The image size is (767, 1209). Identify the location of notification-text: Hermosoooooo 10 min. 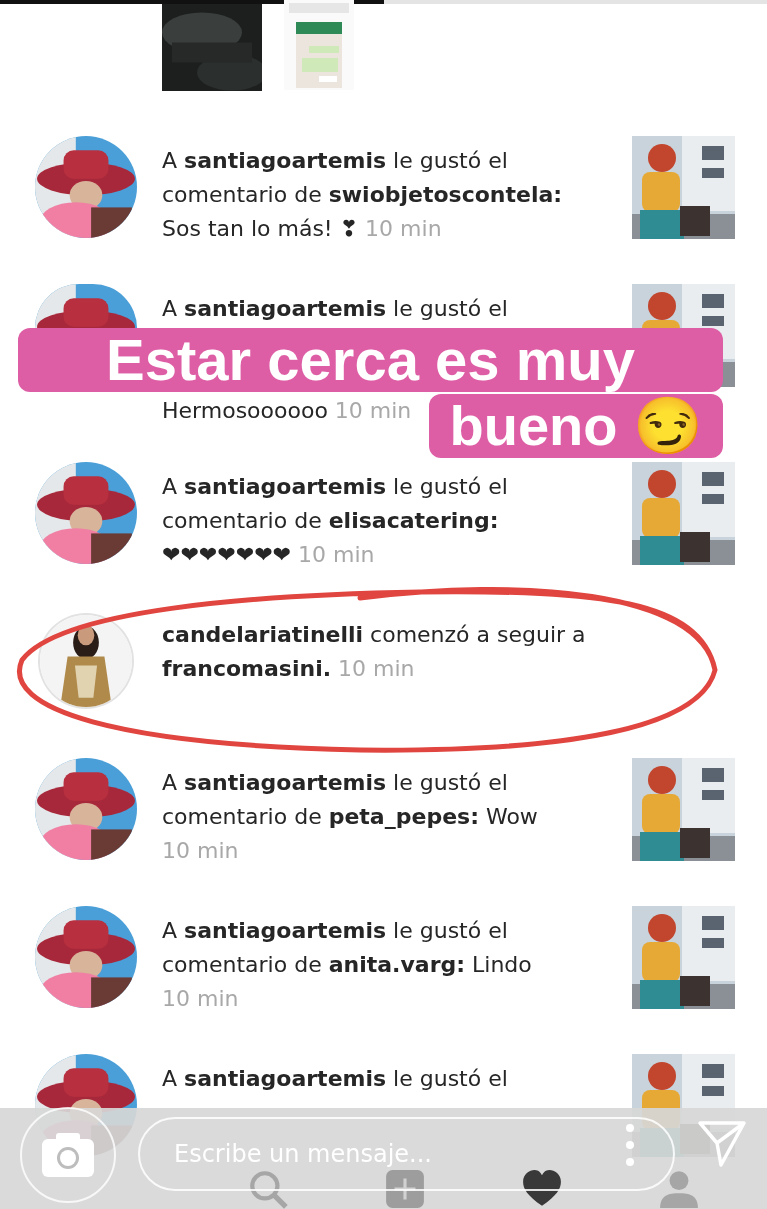
(287, 411).